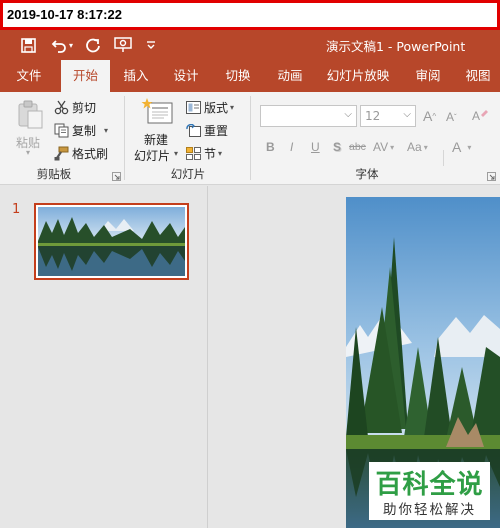 The width and height of the screenshot is (500, 528). I want to click on svg-text: A, so click(476, 116).